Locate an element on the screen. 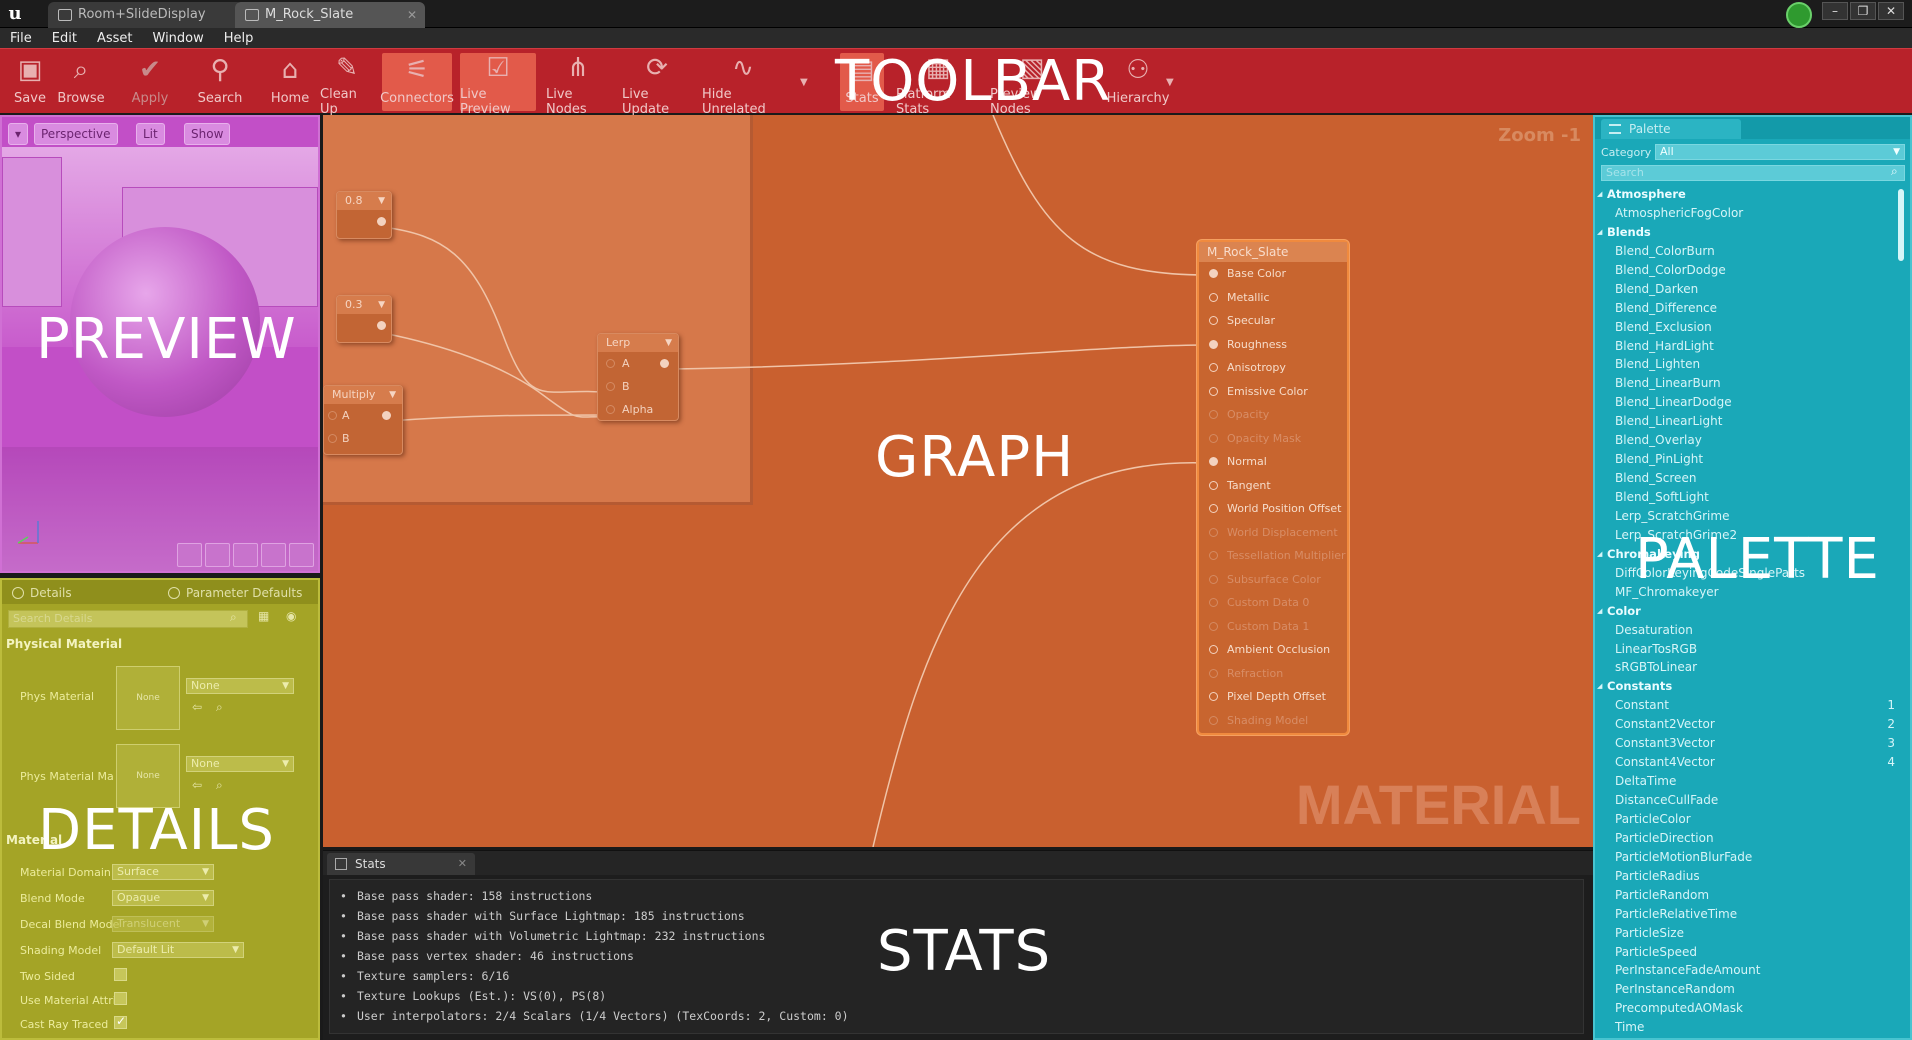 This screenshot has height=1040, width=1912. shading-model-combo: Default Lit ▼ is located at coordinates (178, 950).